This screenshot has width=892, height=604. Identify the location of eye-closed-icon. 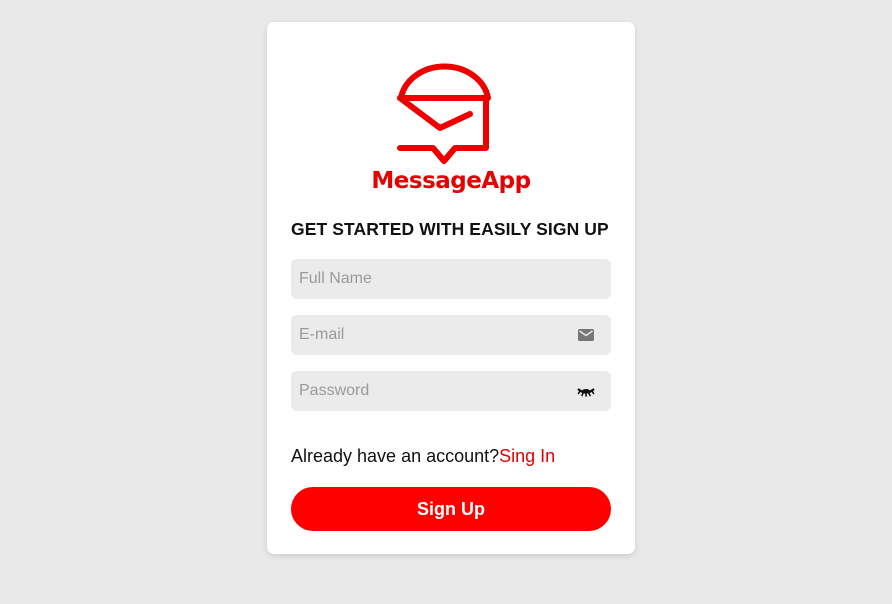
(586, 391).